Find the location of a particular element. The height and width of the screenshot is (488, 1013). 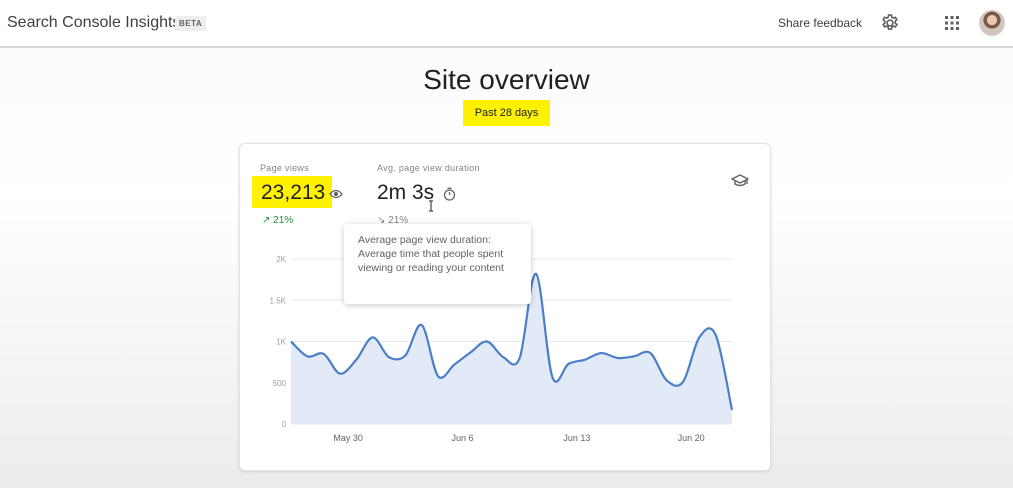

page-views-change: ↗ 21% is located at coordinates (277, 220).